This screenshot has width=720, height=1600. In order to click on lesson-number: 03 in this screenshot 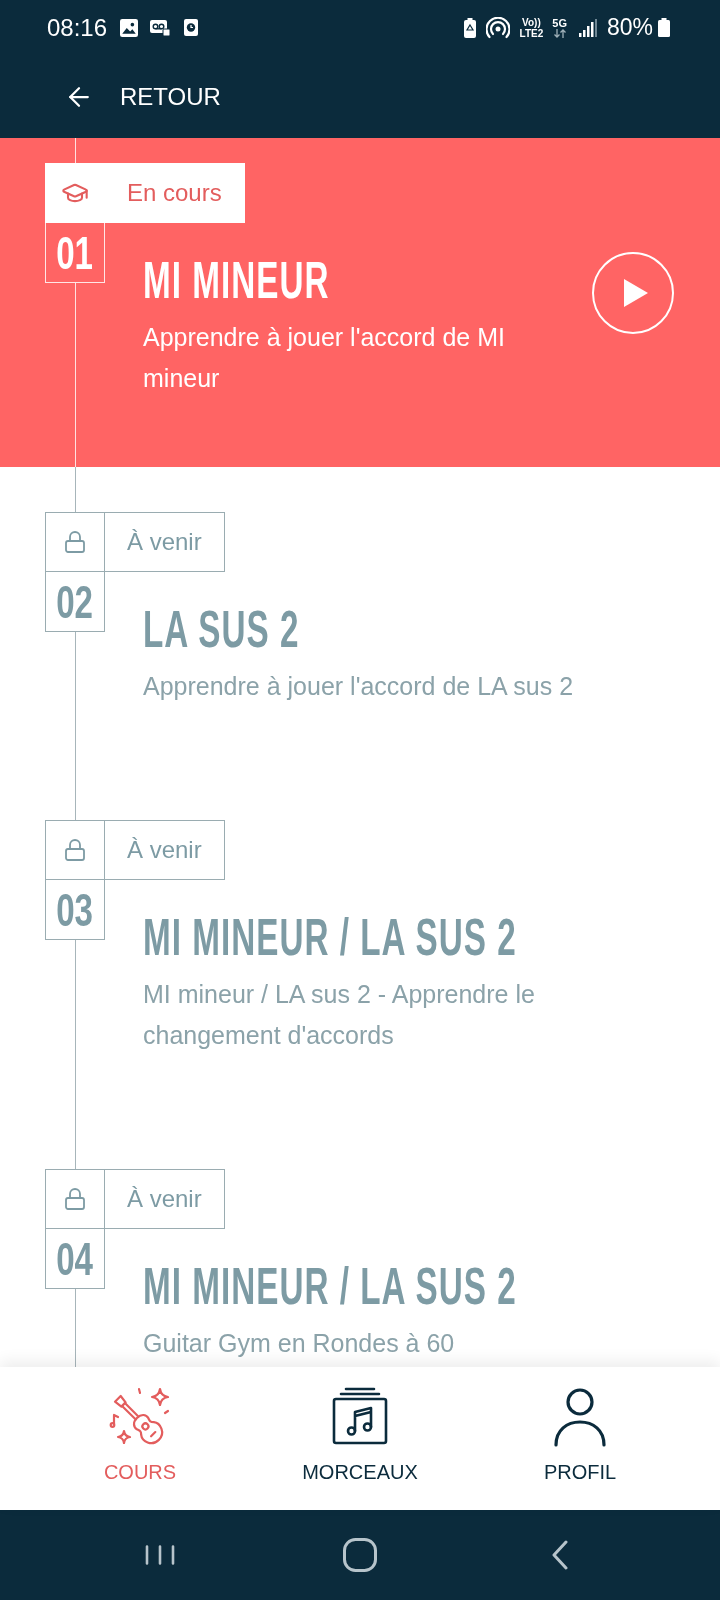, I will do `click(75, 910)`.